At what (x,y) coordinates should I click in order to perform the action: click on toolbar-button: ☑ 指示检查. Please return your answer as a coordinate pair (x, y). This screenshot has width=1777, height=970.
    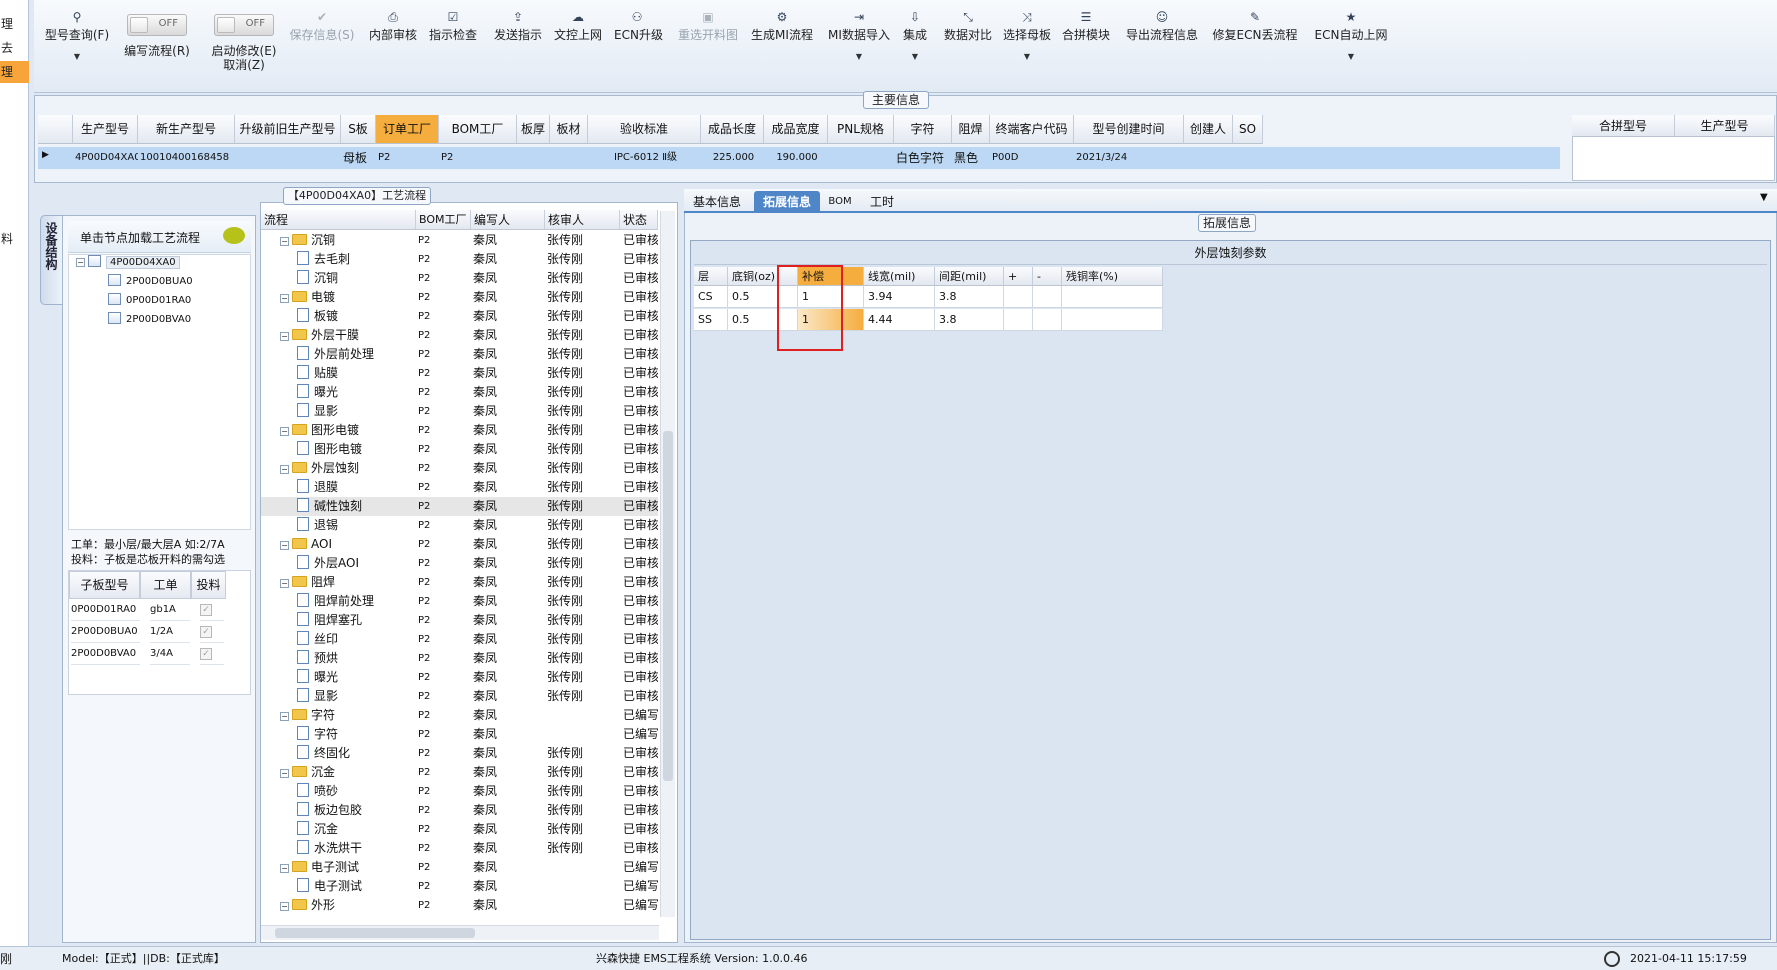
    Looking at the image, I should click on (453, 26).